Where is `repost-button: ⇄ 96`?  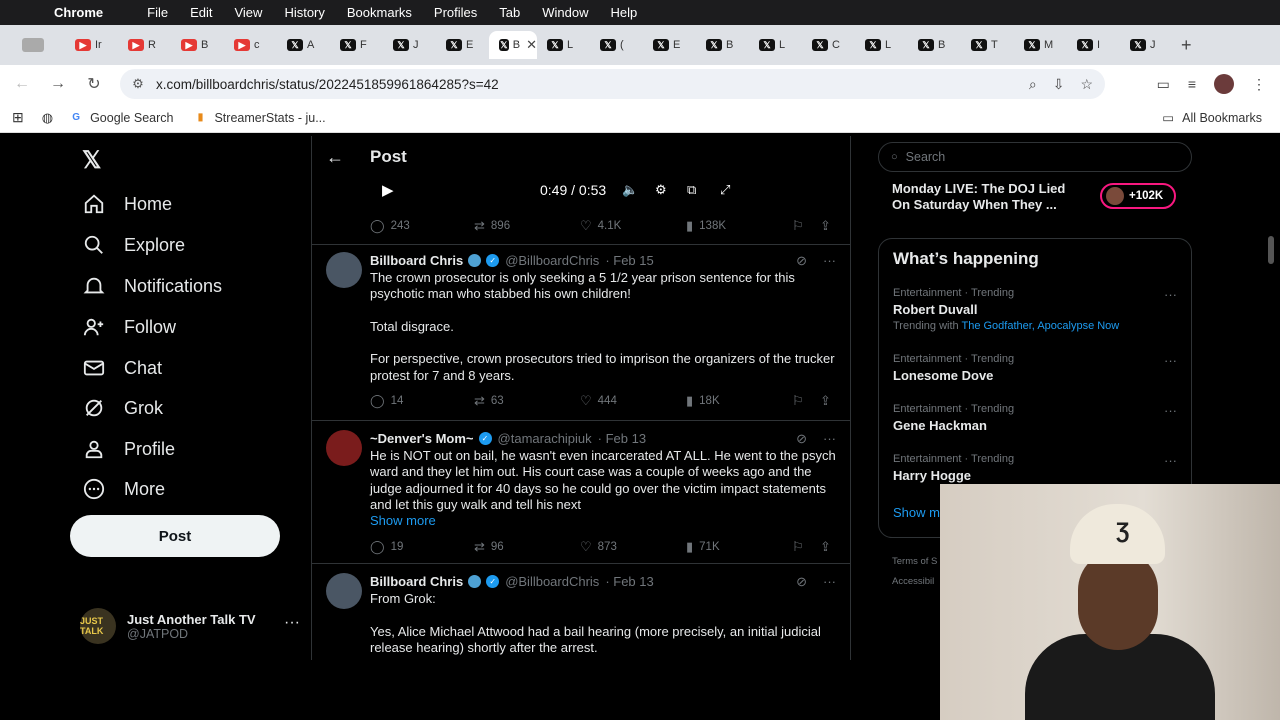
repost-button: ⇄ 96 is located at coordinates (489, 547).